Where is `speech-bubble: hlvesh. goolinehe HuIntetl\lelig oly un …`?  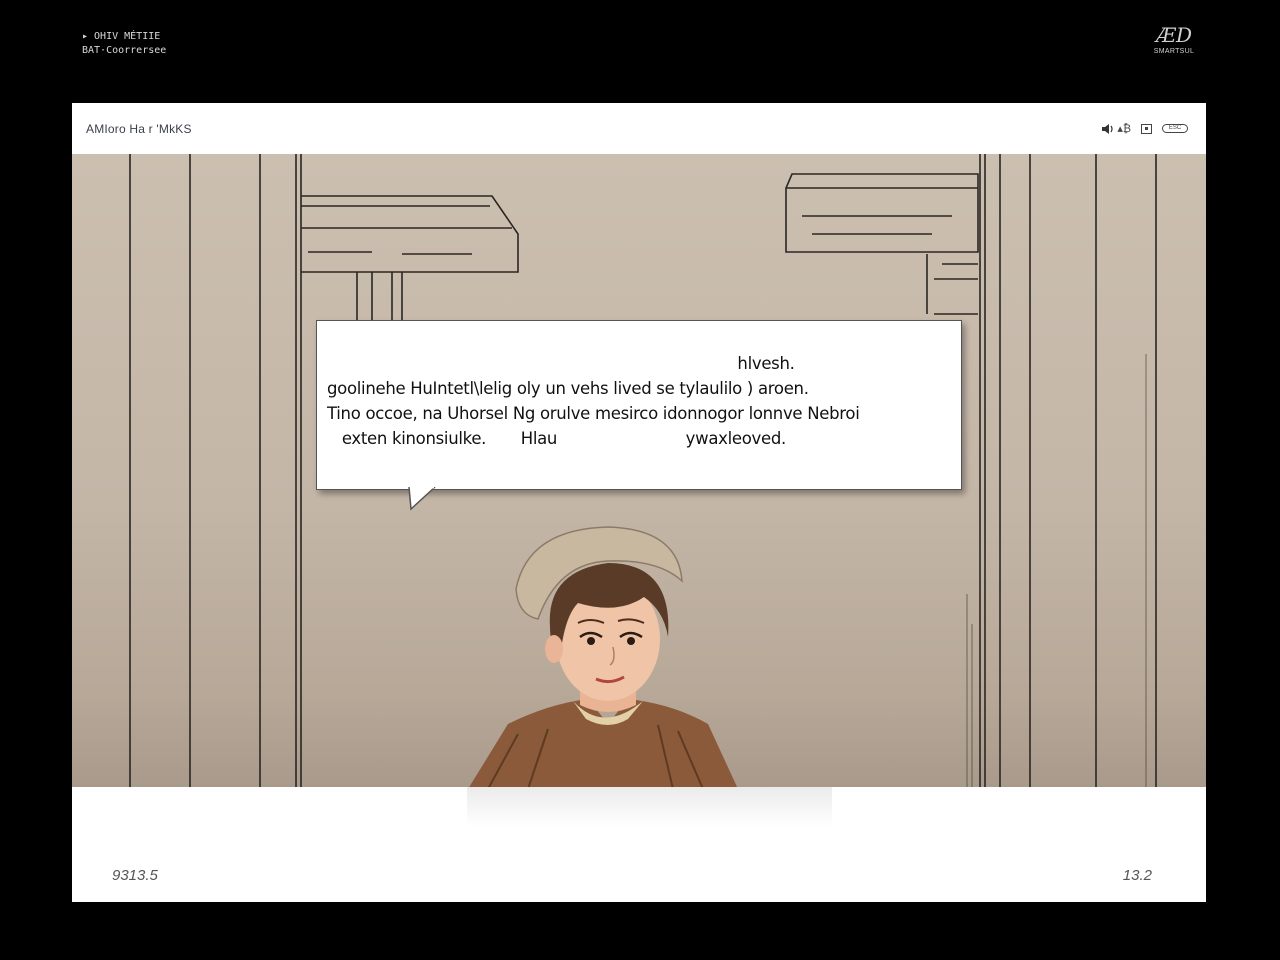 speech-bubble: hlvesh. goolinehe HuIntetl\lelig oly un … is located at coordinates (639, 415).